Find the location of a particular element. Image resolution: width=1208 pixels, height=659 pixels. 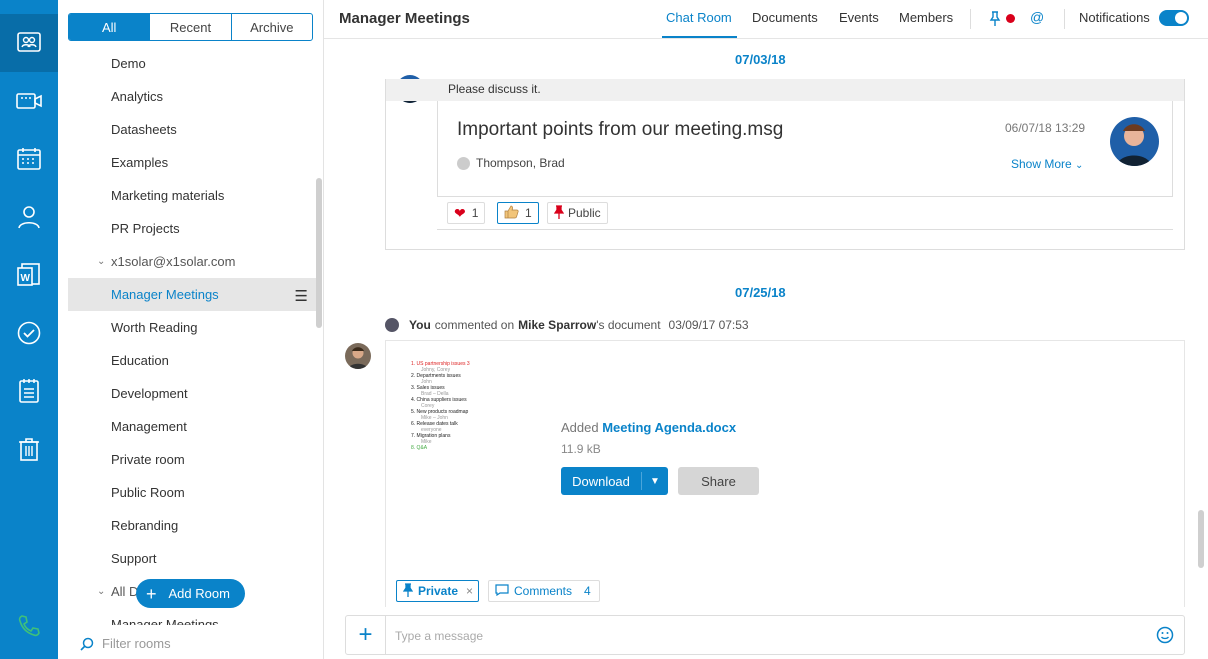

show-more-link: Show More ⌄ is located at coordinates (1047, 164).